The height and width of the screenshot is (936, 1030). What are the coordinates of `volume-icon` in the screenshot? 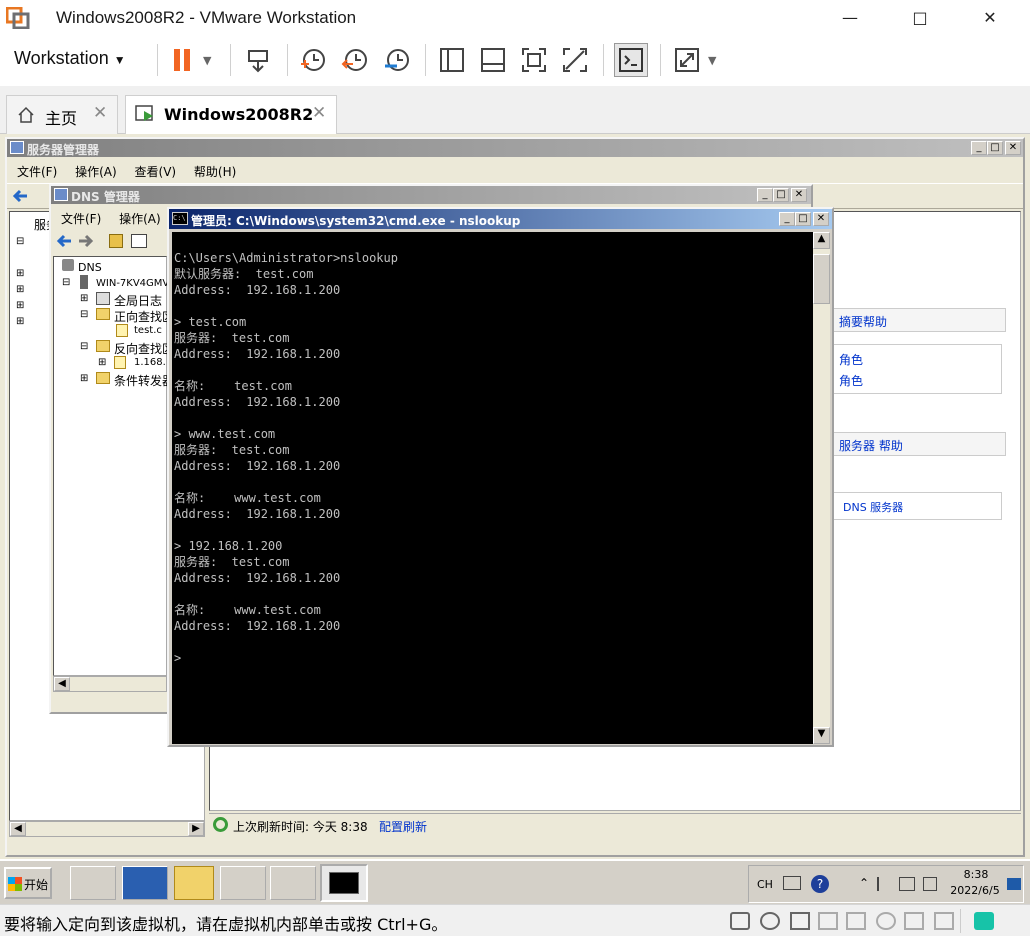 It's located at (930, 884).